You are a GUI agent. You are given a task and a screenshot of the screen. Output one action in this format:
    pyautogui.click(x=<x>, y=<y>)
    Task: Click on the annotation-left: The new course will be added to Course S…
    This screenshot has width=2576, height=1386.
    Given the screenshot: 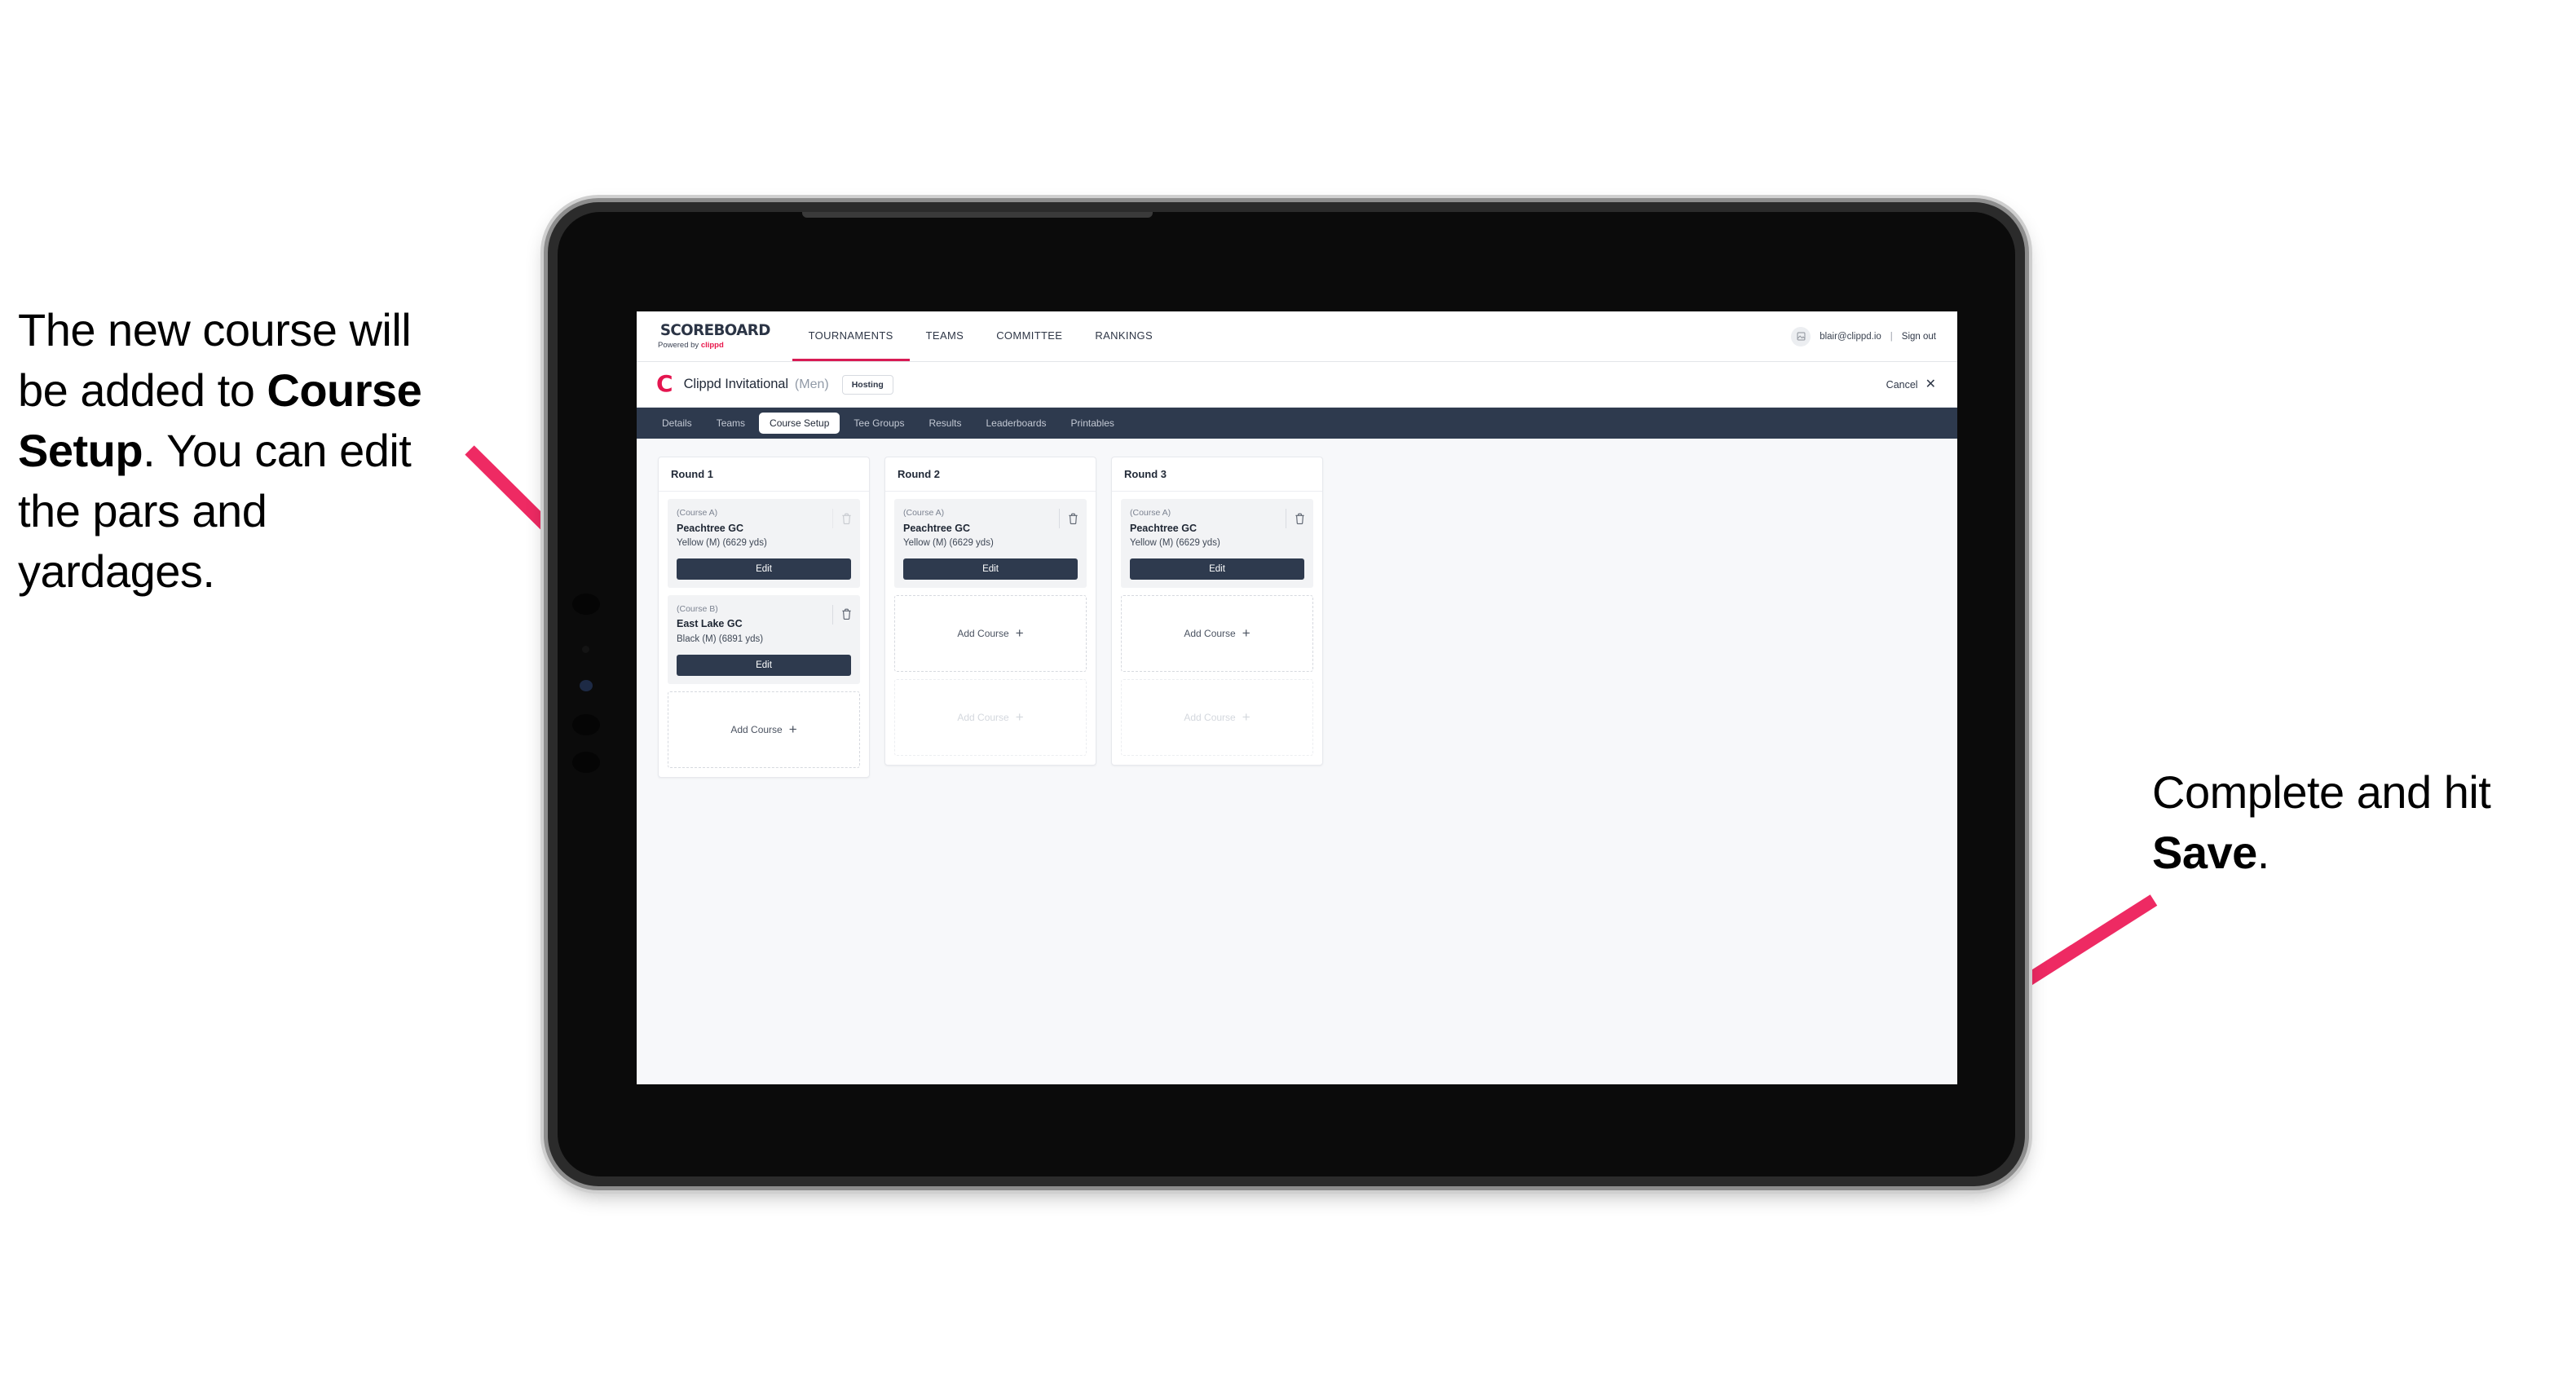 What is the action you would take?
    pyautogui.click(x=222, y=451)
    